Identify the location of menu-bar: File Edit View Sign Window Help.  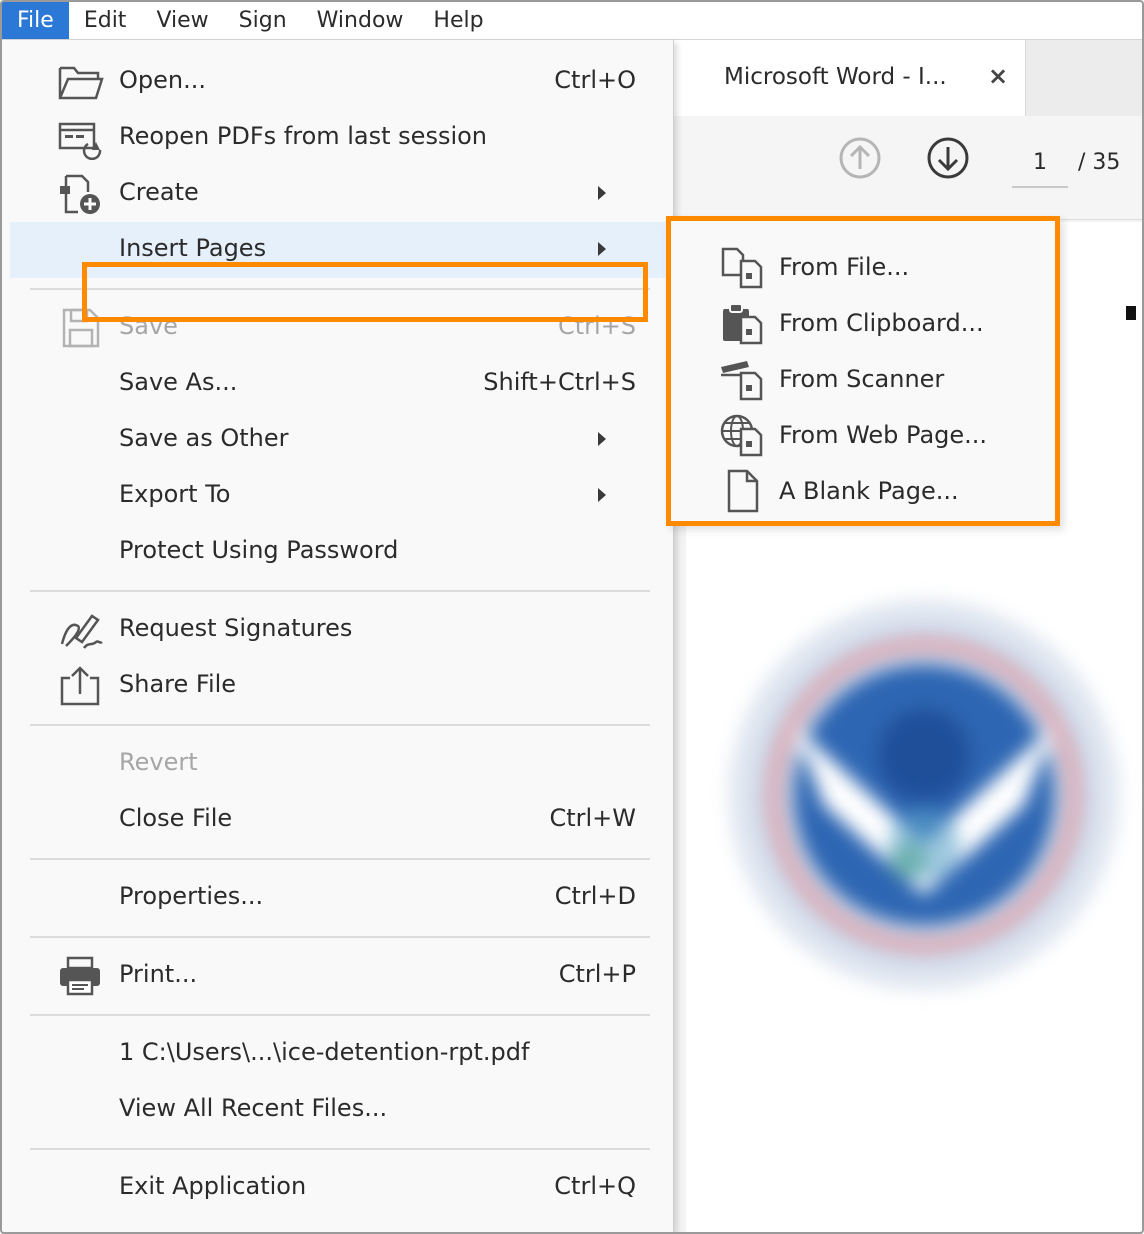
(572, 21).